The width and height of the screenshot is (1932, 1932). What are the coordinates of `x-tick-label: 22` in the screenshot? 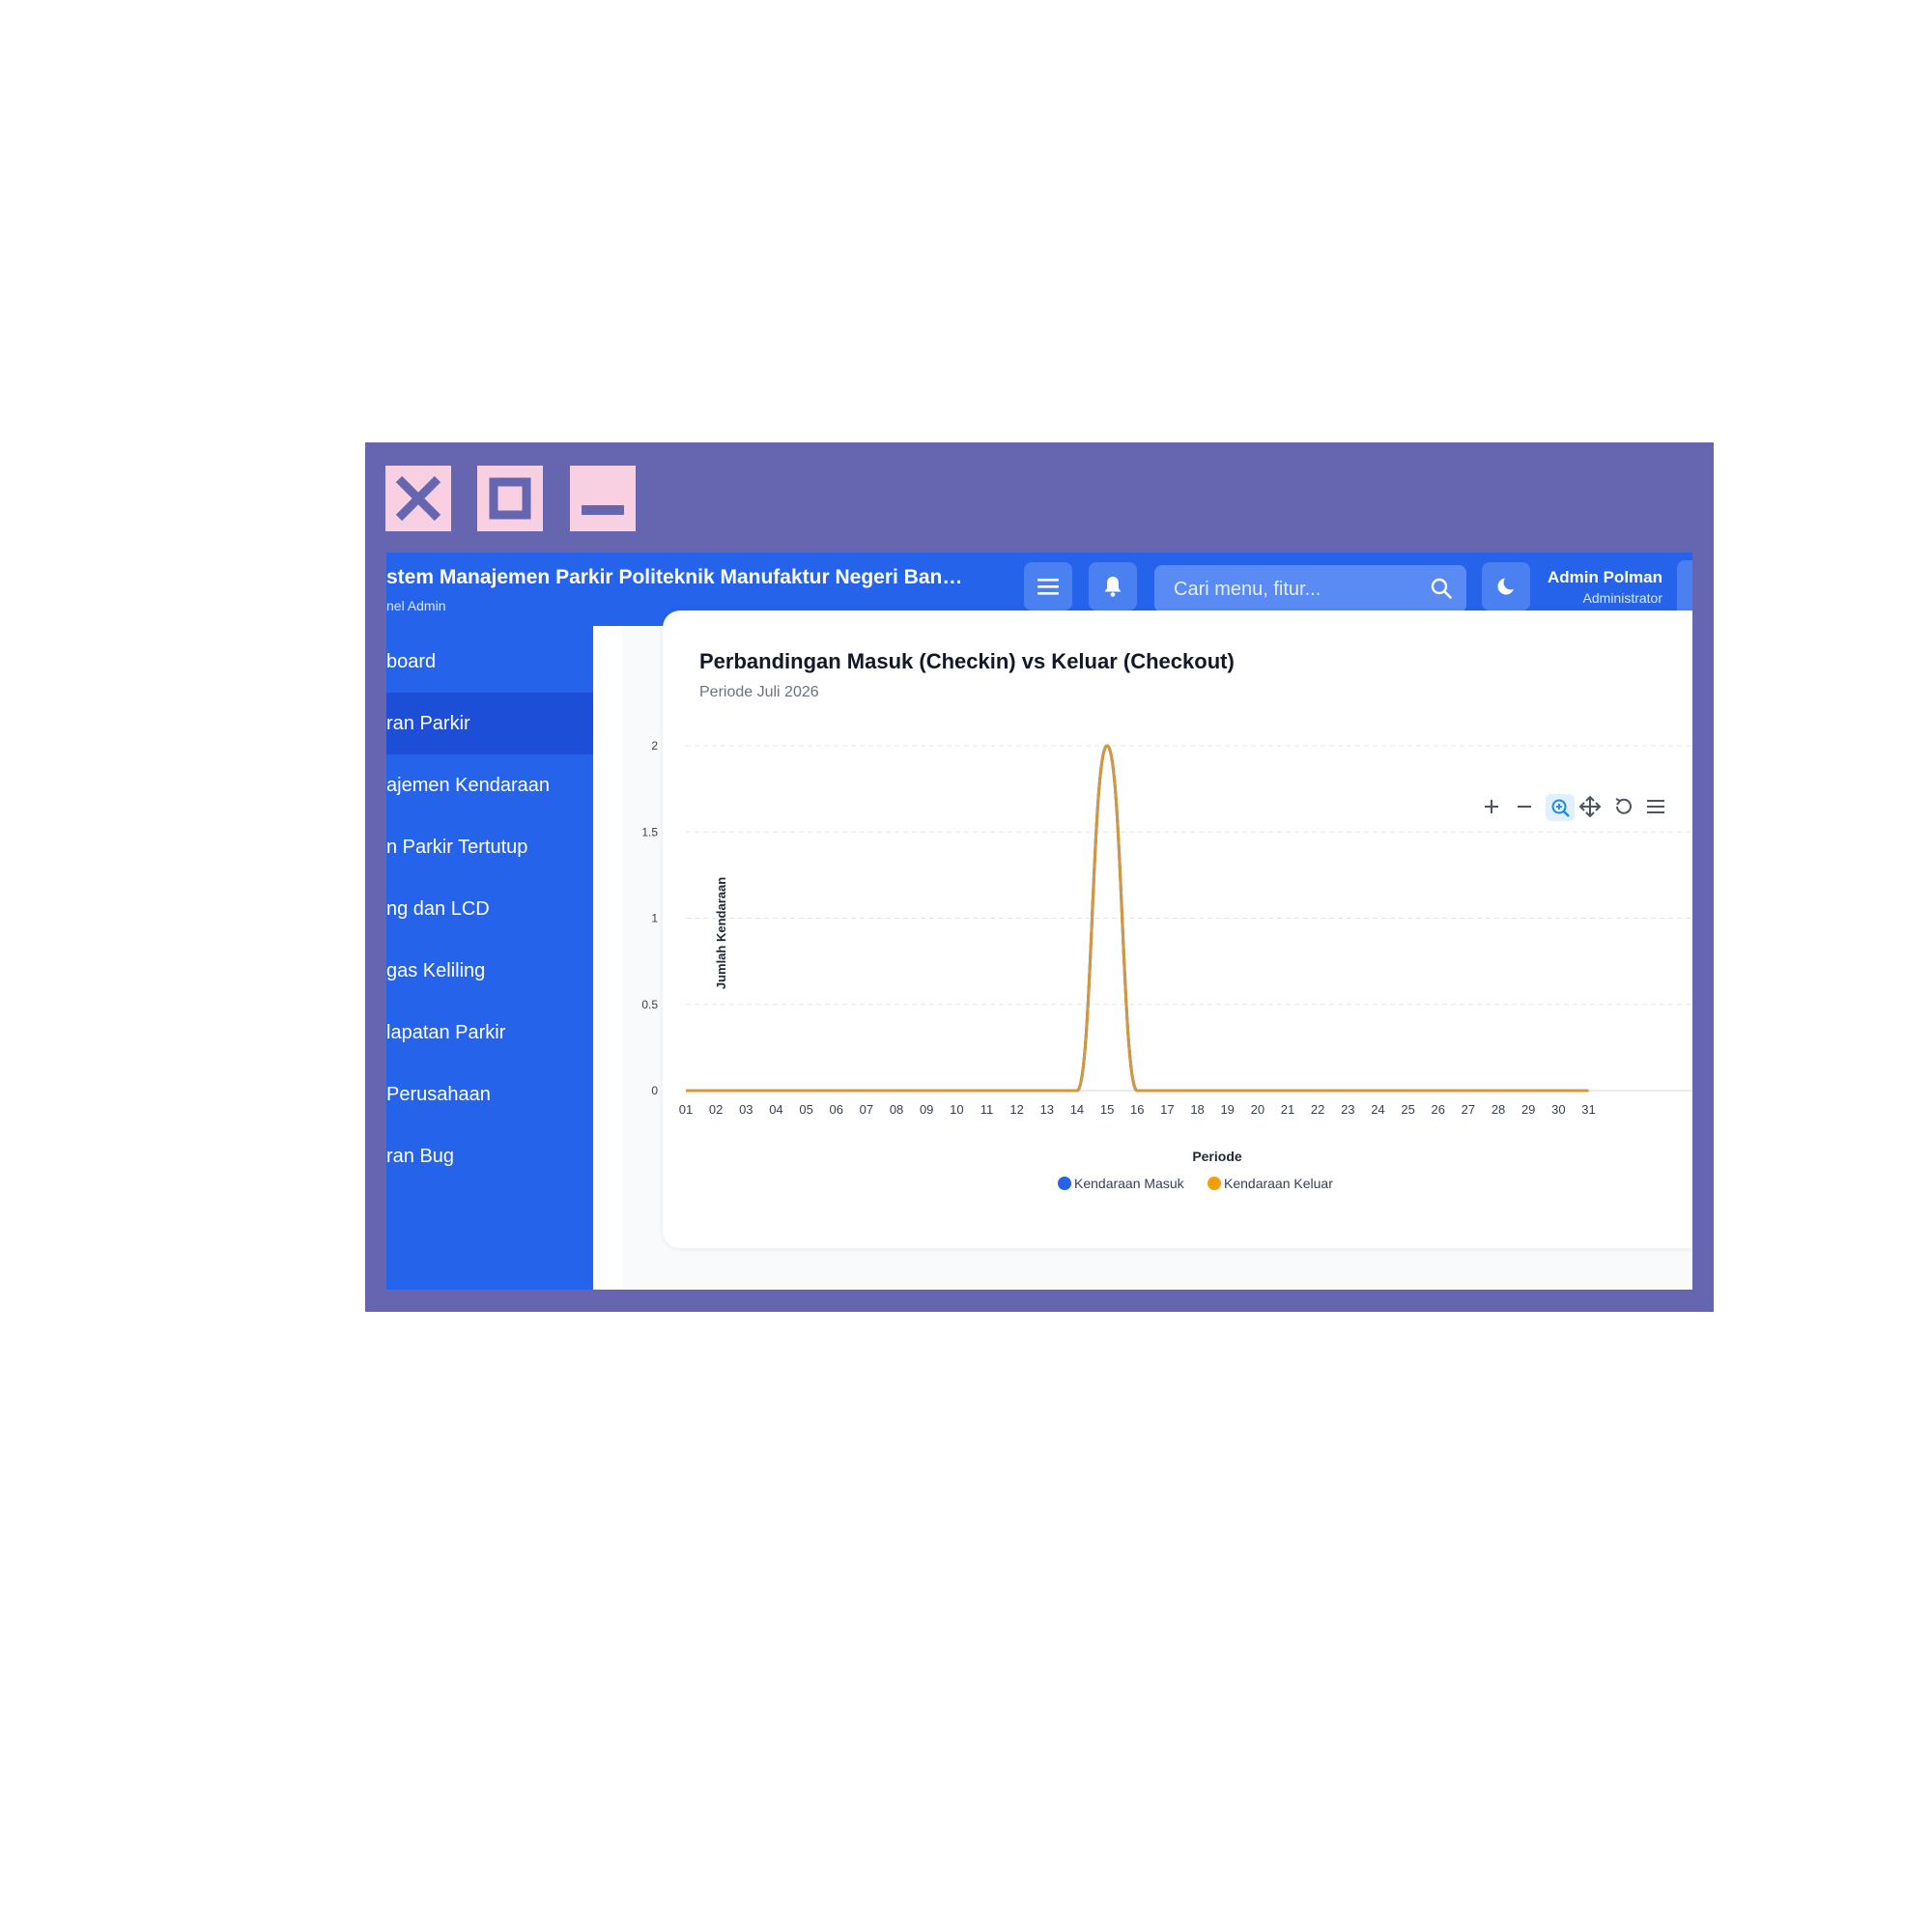 It's located at (1317, 1109).